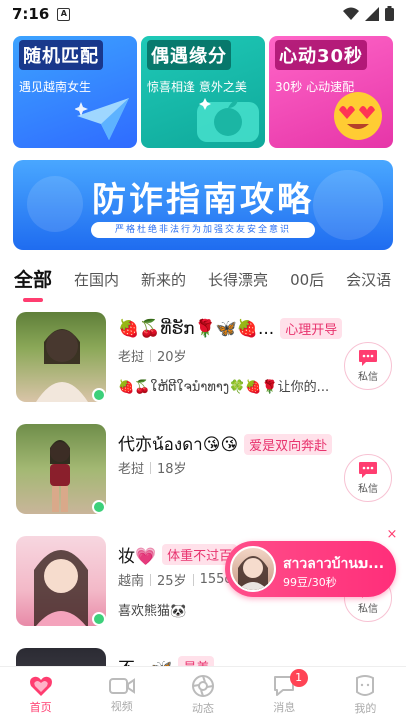 This screenshot has width=406, height=723. I want to click on signal-icon, so click(372, 13).